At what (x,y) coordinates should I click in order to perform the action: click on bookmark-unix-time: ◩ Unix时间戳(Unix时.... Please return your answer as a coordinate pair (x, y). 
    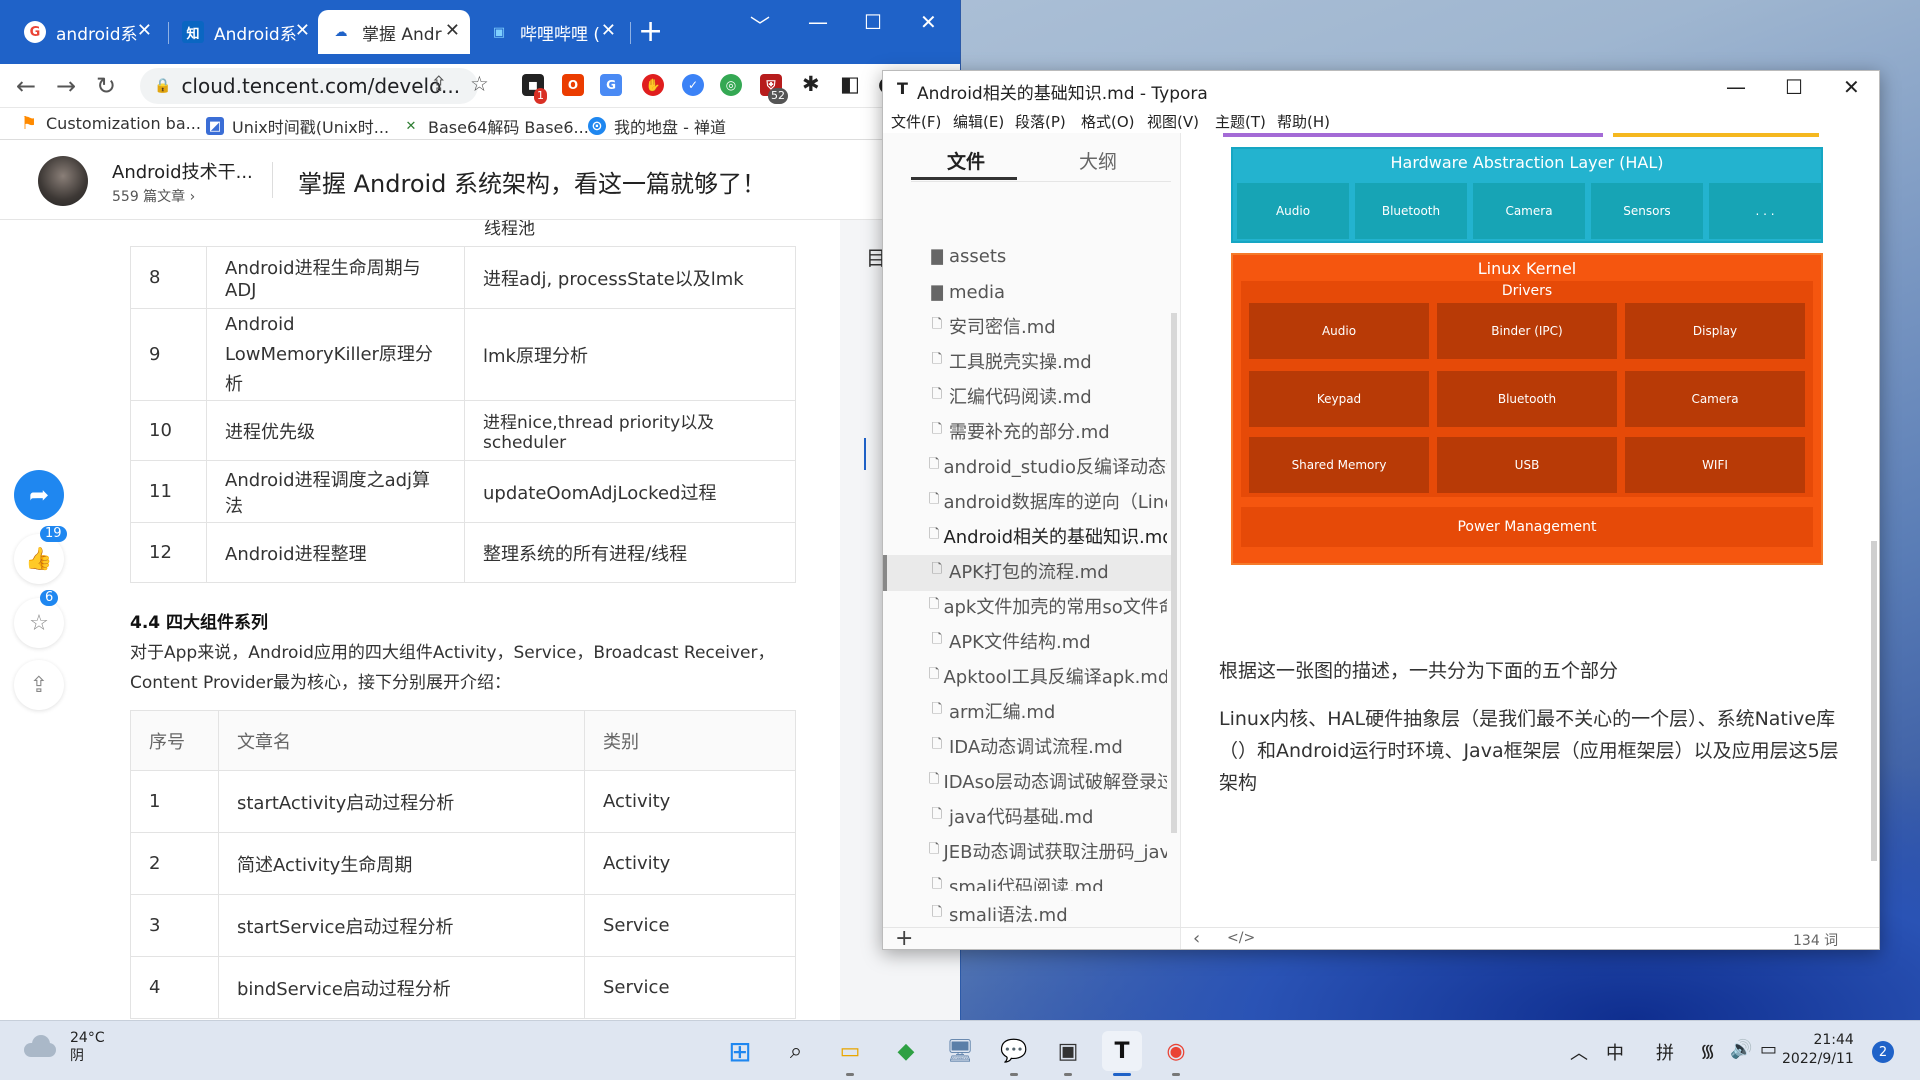
    Looking at the image, I should click on (297, 126).